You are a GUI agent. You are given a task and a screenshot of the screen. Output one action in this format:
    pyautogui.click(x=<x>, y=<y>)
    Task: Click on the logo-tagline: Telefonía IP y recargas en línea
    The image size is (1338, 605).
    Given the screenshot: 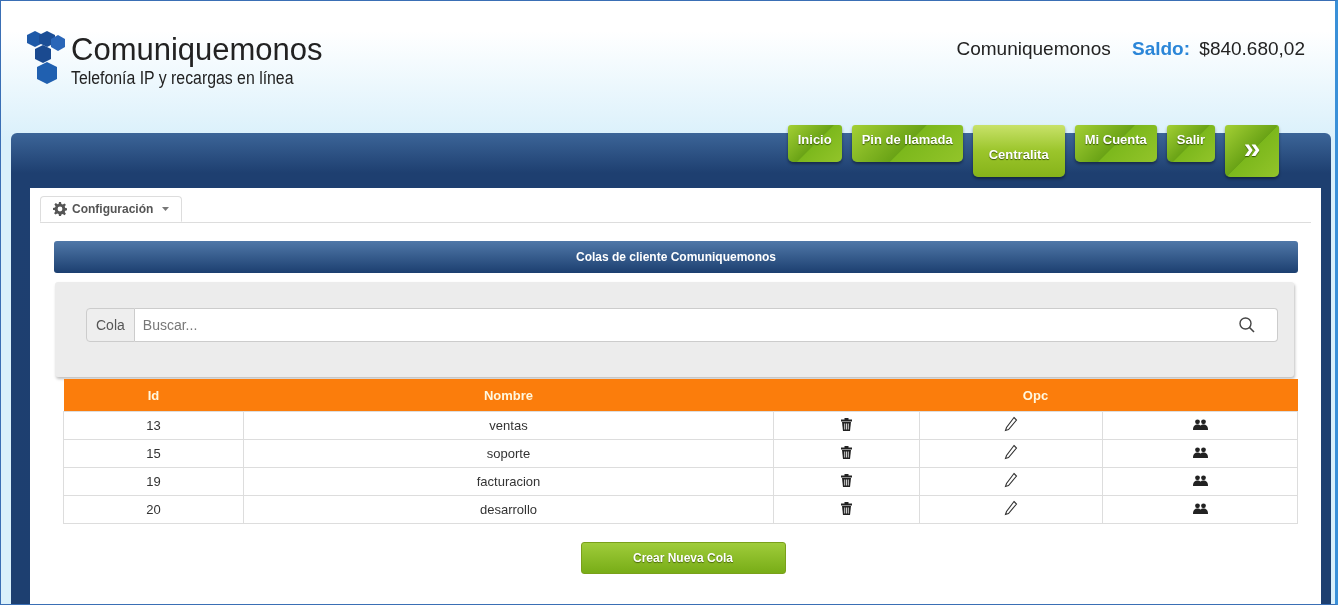 What is the action you would take?
    pyautogui.click(x=182, y=78)
    